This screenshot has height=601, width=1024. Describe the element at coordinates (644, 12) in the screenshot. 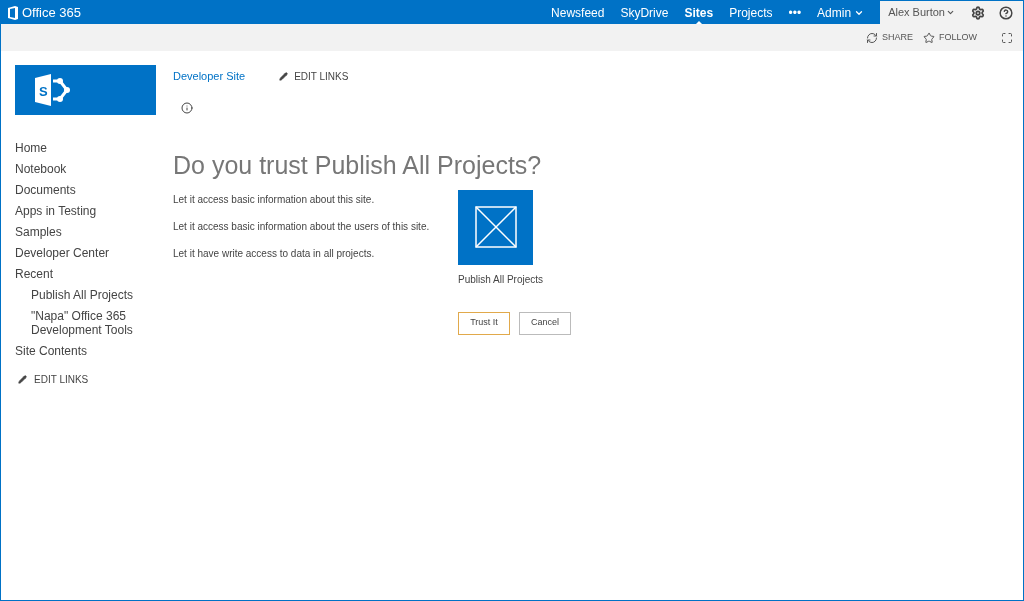

I see `top-nav-link: SkyDrive` at that location.